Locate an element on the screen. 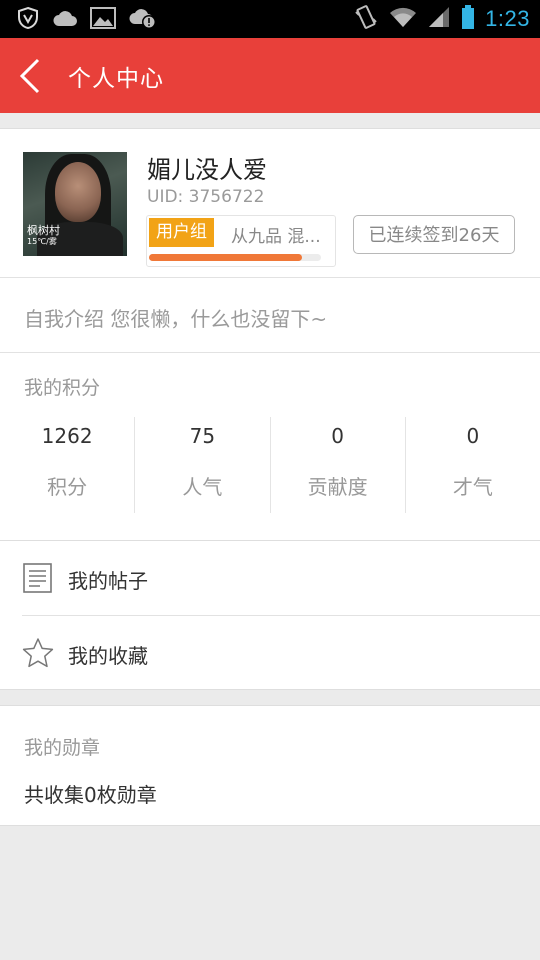 The width and height of the screenshot is (540, 960). avatar: 枫树村 15℃/雾 is located at coordinates (75, 204).